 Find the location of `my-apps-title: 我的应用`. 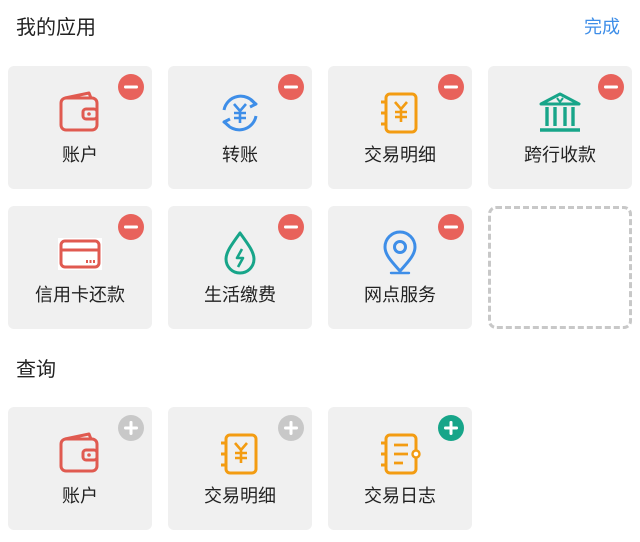

my-apps-title: 我的应用 is located at coordinates (56, 27).